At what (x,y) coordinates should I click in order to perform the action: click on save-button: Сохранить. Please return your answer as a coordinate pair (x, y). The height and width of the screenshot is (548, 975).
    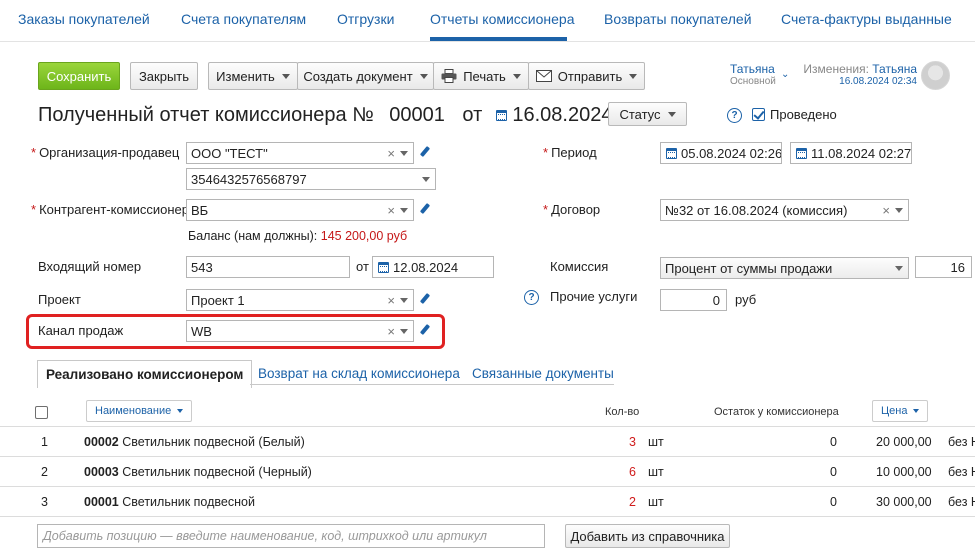
    Looking at the image, I should click on (79, 76).